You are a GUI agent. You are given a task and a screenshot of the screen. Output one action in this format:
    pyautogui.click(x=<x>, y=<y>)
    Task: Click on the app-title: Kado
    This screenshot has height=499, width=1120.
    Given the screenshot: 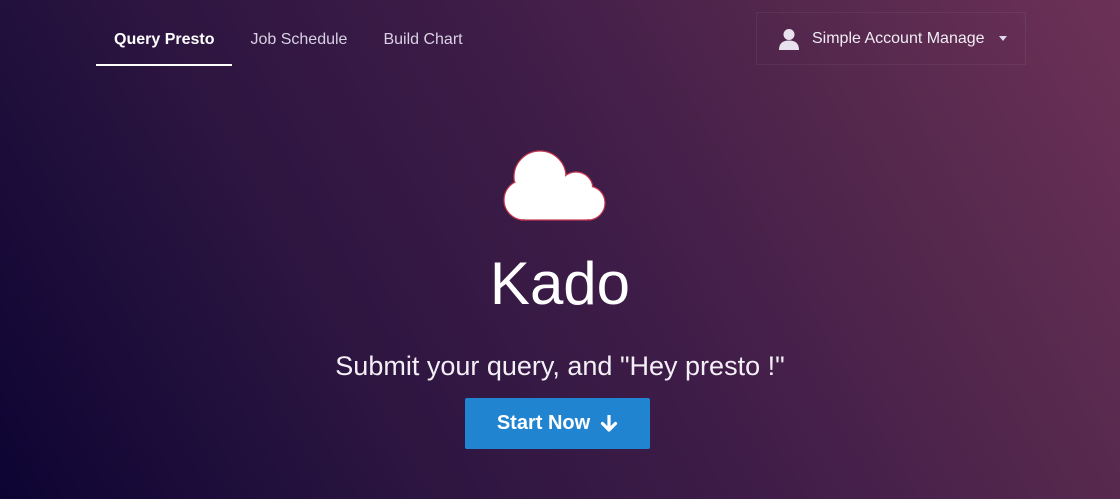 What is the action you would take?
    pyautogui.click(x=560, y=283)
    